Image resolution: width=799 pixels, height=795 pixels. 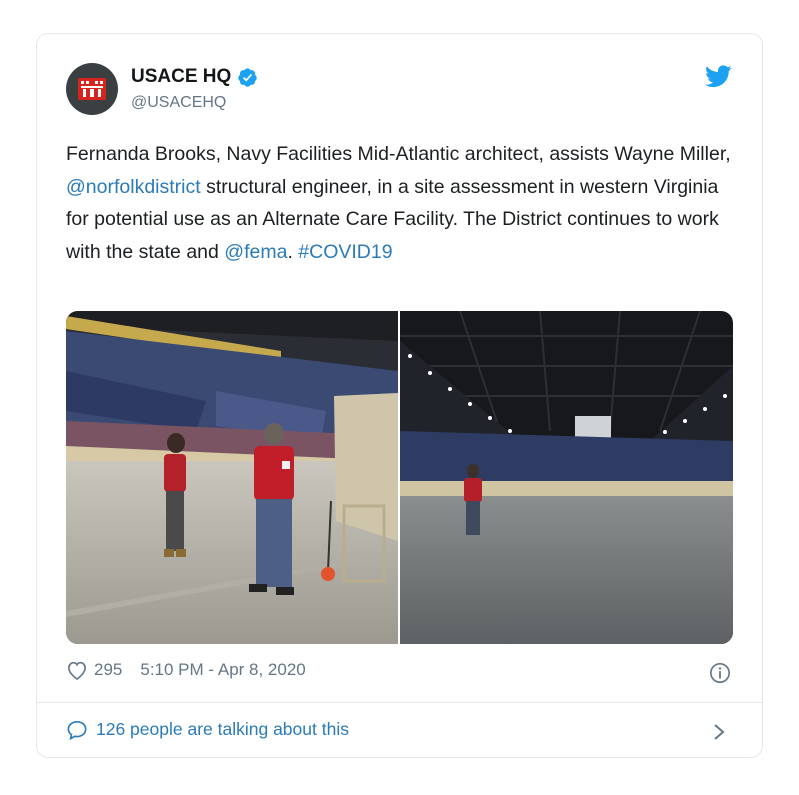 I want to click on author-row: USACE HQ, so click(x=194, y=77).